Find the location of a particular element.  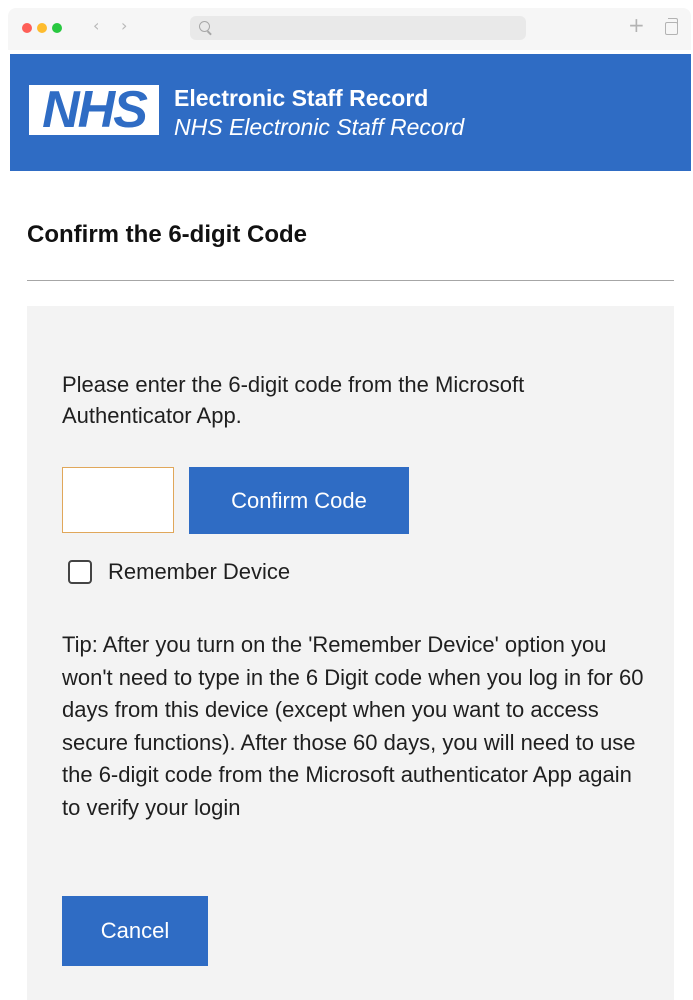

nhs-logo: NHS is located at coordinates (94, 110).